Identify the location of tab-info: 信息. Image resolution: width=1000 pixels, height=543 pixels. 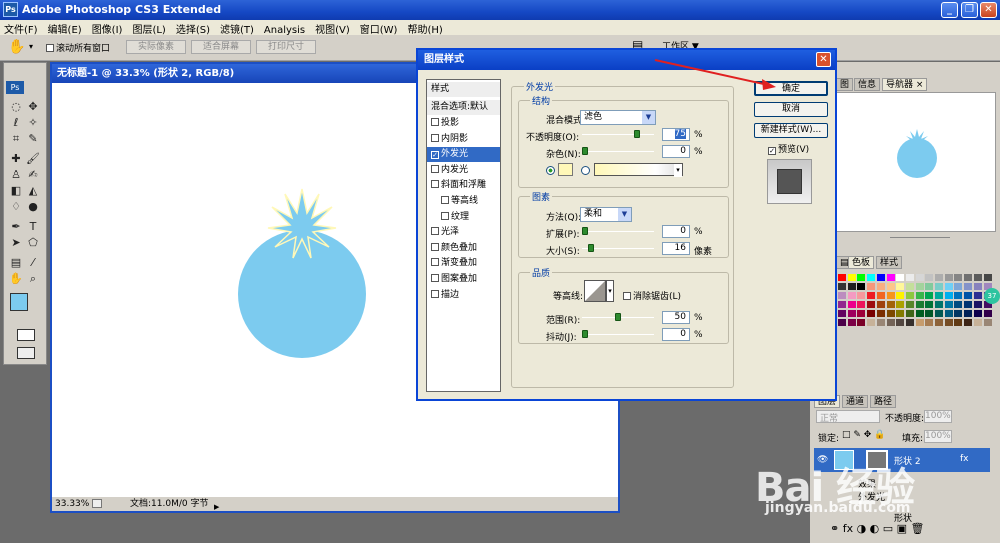
(867, 84).